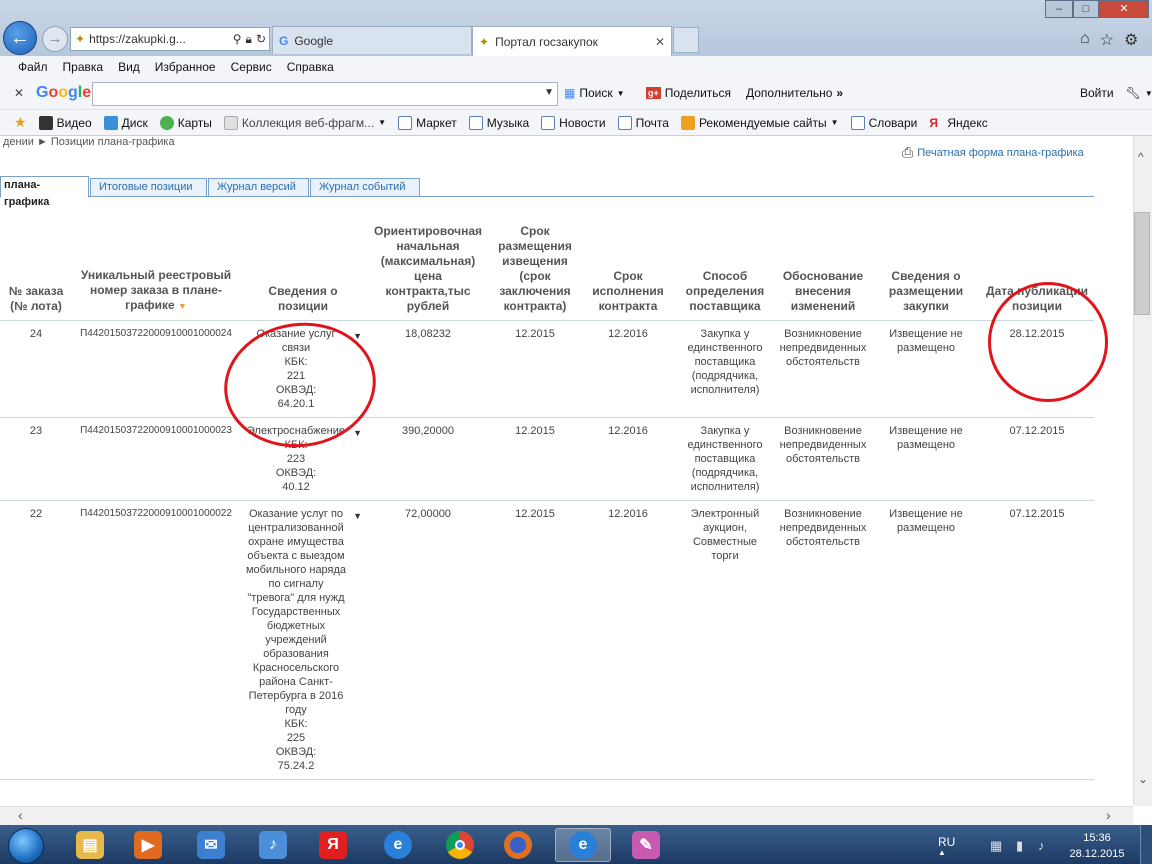 This screenshot has width=1152, height=864. What do you see at coordinates (156, 459) in the screenshot?
I see `cell-reg-number: П44201503722000910001000023` at bounding box center [156, 459].